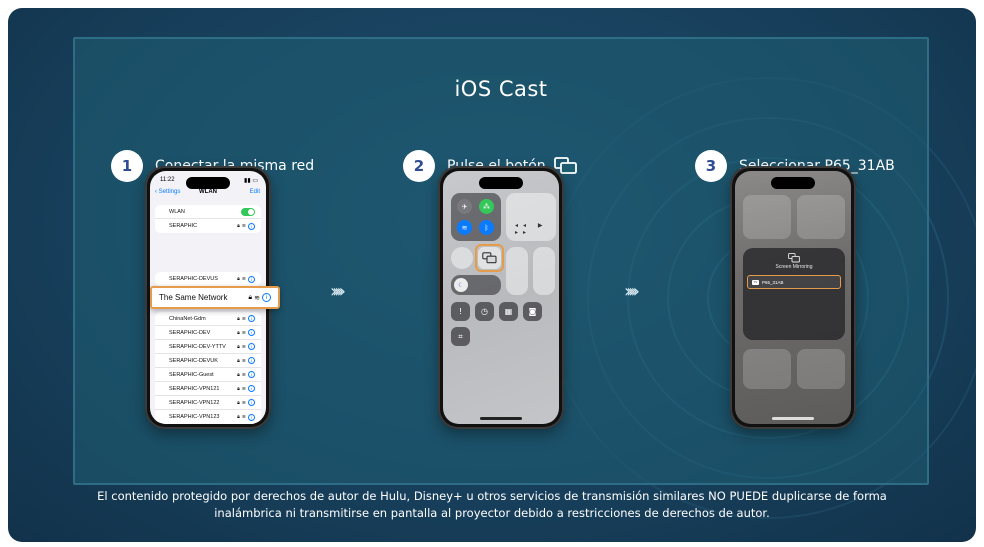 This screenshot has width=984, height=547. I want to click on device-option-p65: TV P65_31AB, so click(794, 282).